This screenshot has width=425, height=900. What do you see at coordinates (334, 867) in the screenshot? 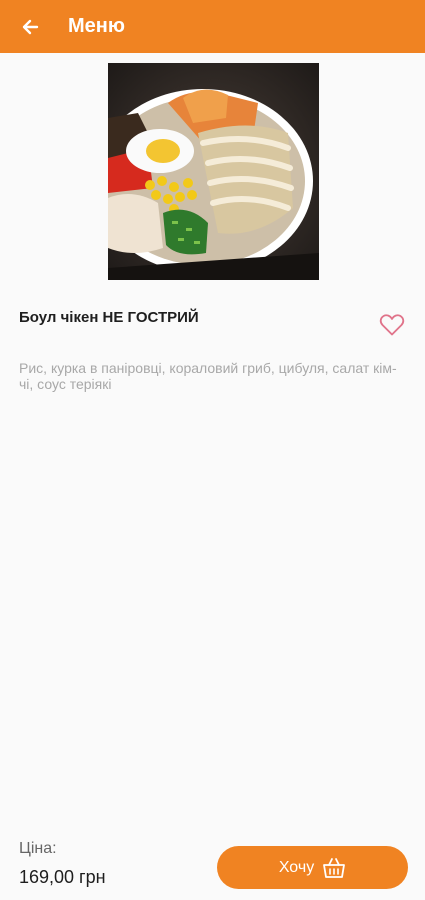
I see `basket-icon` at bounding box center [334, 867].